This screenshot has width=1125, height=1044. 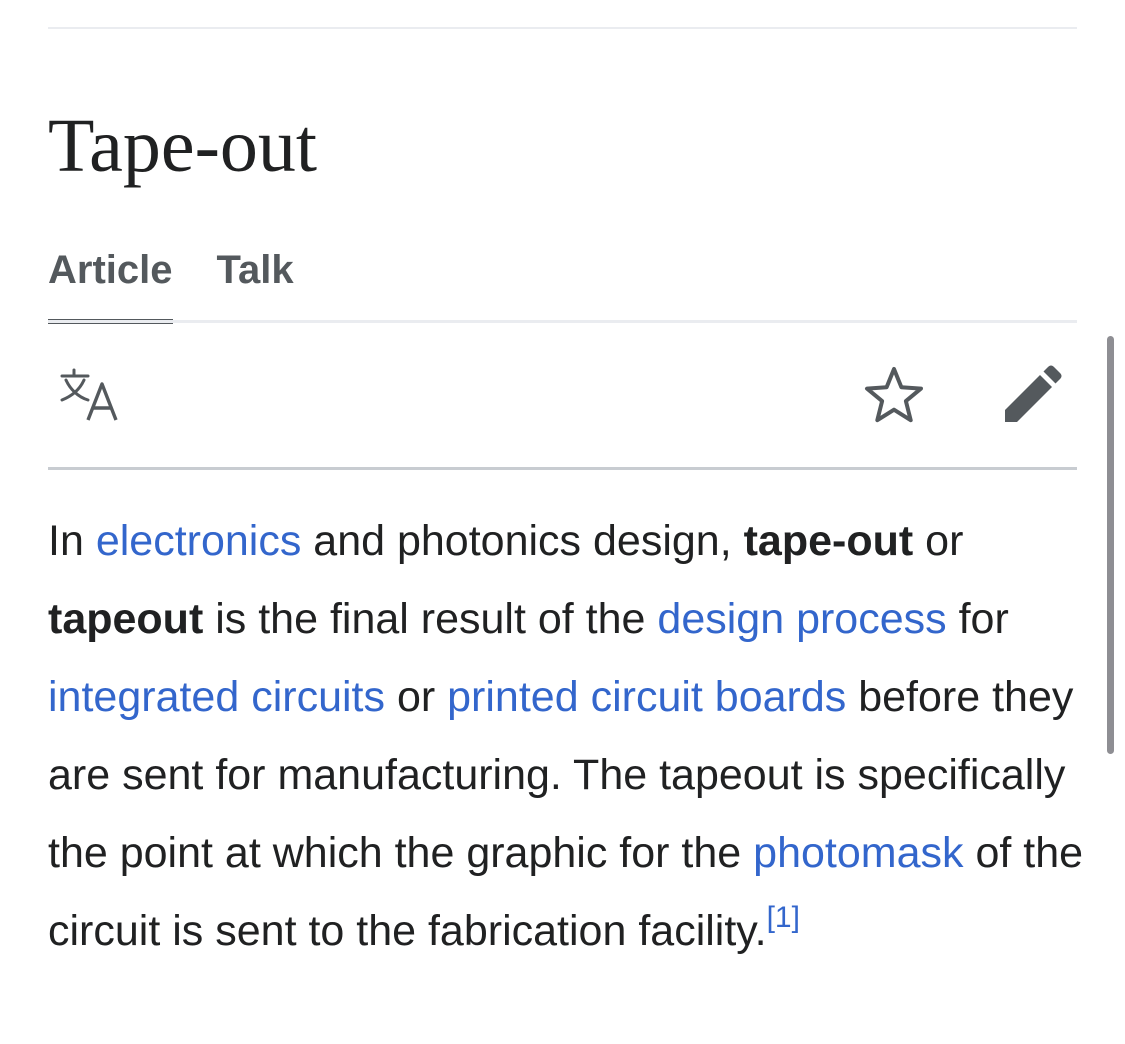 I want to click on star-outline-icon, so click(x=894, y=395).